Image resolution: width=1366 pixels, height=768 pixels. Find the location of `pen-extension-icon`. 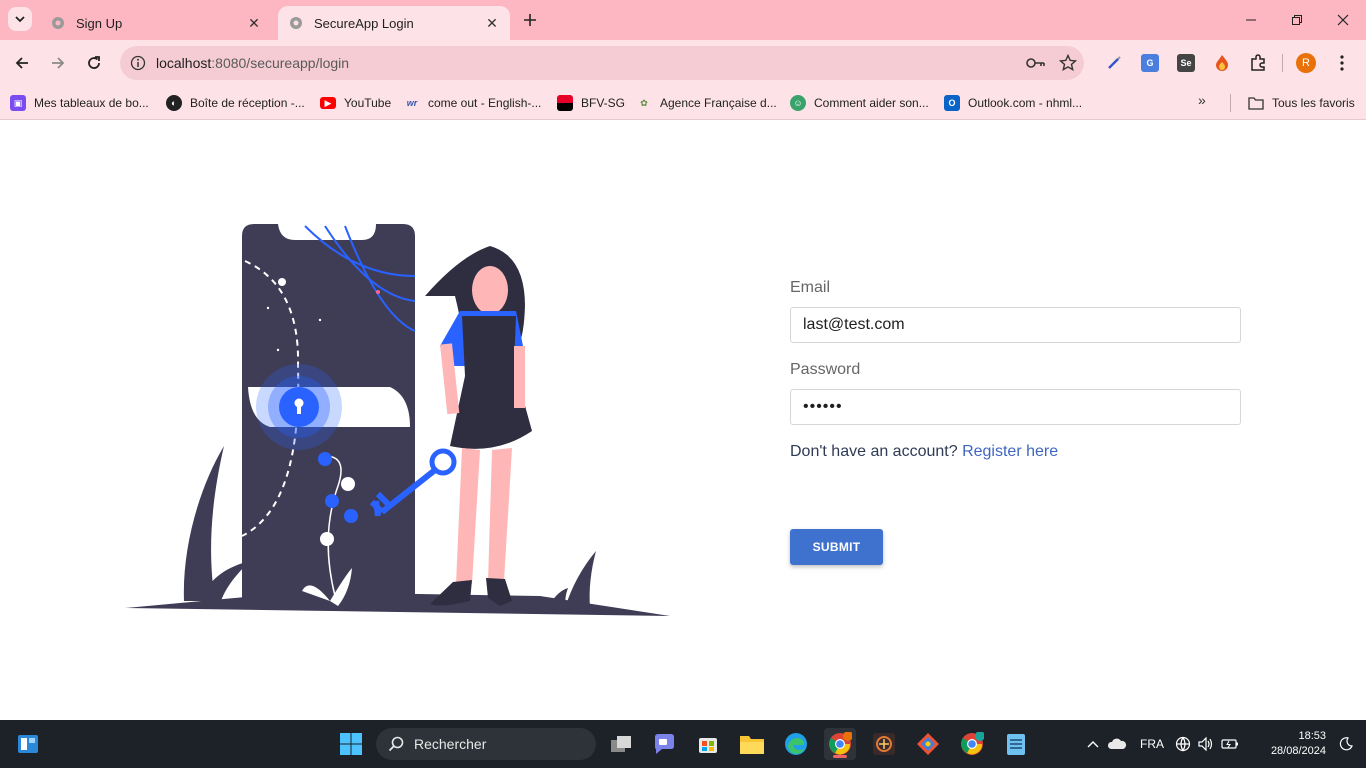

pen-extension-icon is located at coordinates (1114, 63).